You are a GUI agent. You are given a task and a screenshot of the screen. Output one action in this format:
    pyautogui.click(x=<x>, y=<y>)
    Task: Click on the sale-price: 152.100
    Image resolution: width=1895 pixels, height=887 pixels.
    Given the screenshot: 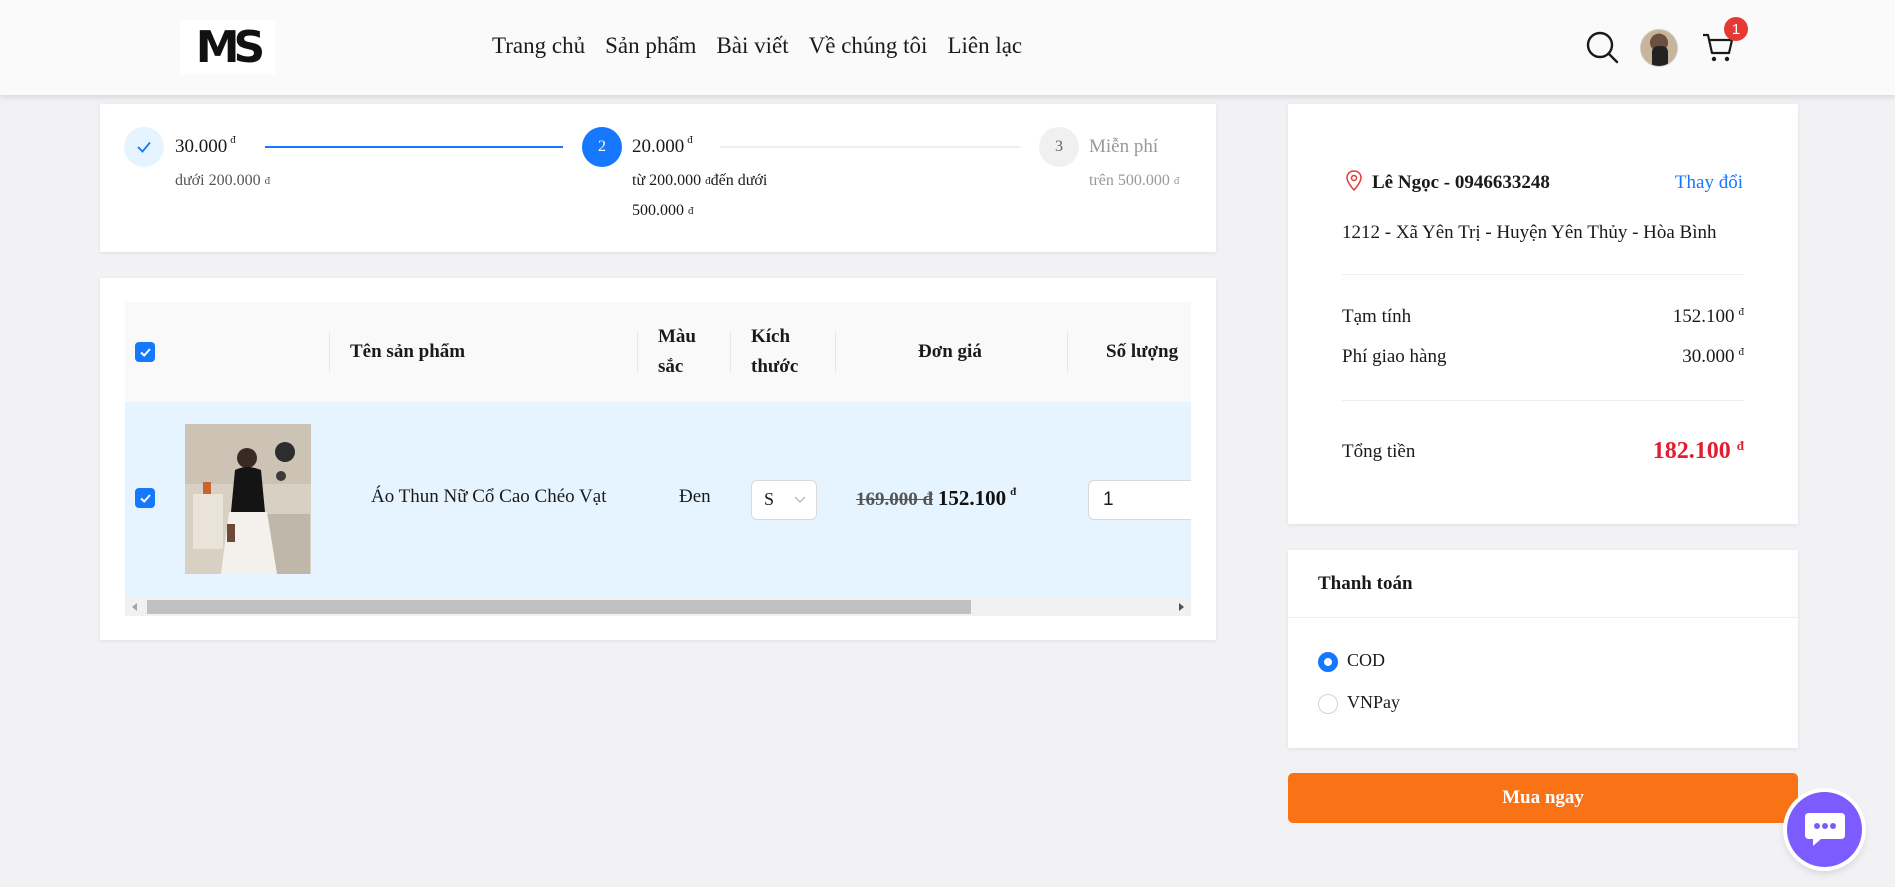 What is the action you would take?
    pyautogui.click(x=972, y=498)
    